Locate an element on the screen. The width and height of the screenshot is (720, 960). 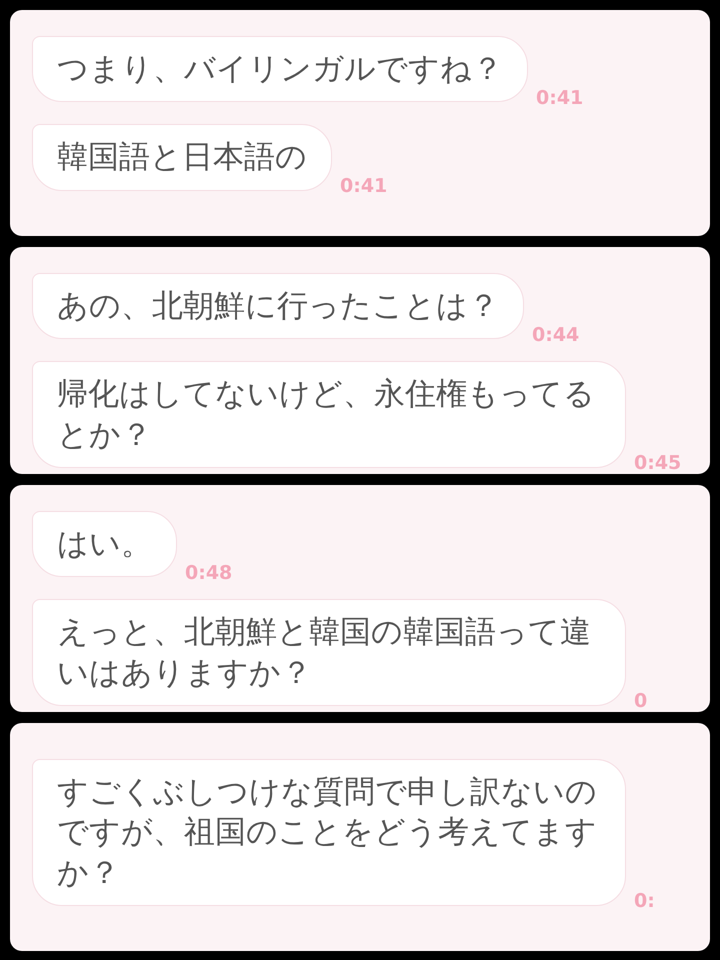
message-bubble: はい。 is located at coordinates (104, 544).